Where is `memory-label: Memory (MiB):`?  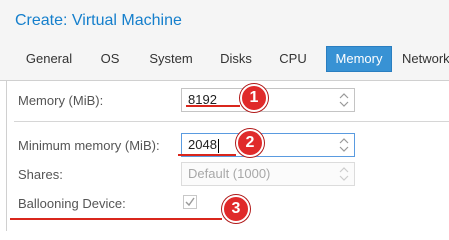 memory-label: Memory (MiB): is located at coordinates (61, 100).